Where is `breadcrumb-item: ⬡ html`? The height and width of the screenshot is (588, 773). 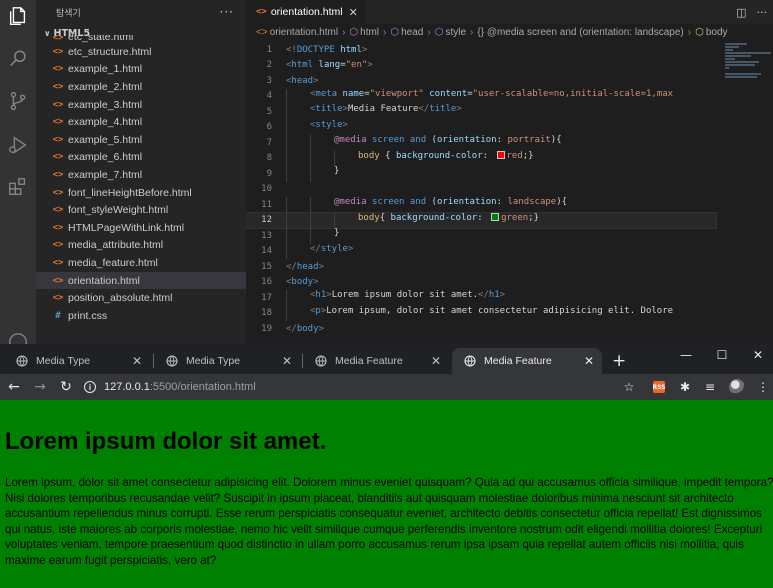 breadcrumb-item: ⬡ html is located at coordinates (364, 32).